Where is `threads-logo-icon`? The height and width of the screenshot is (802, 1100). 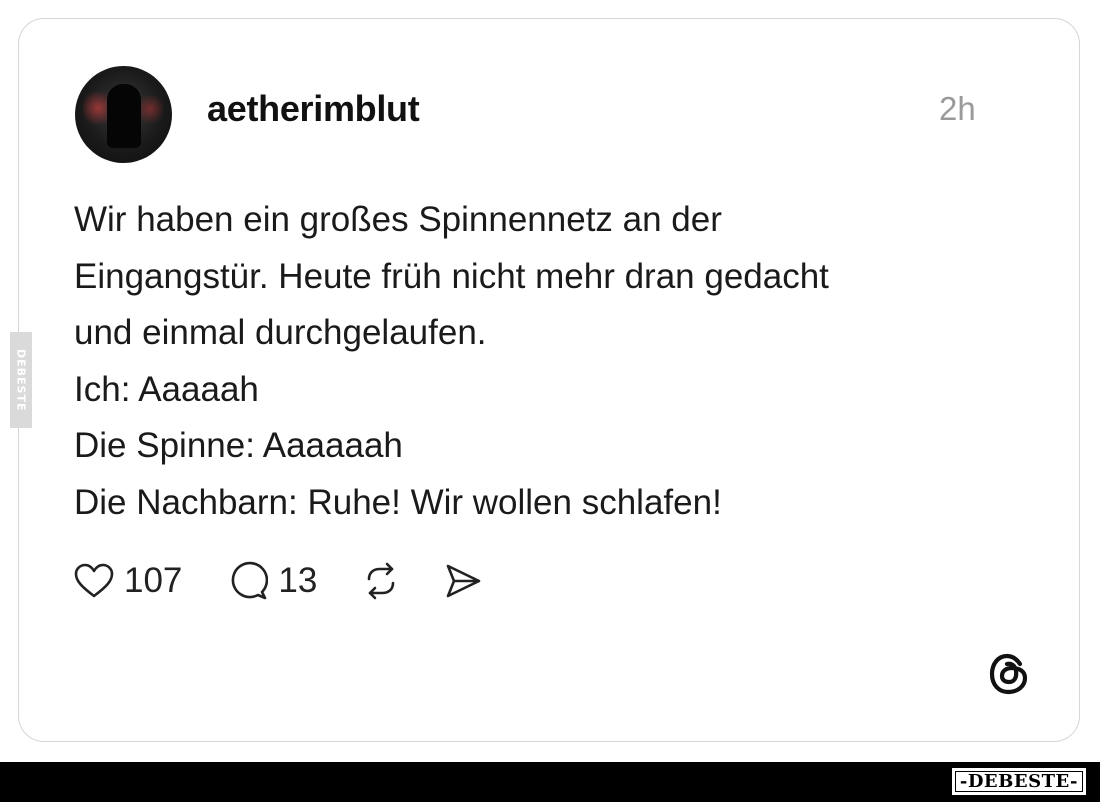 threads-logo-icon is located at coordinates (1009, 676).